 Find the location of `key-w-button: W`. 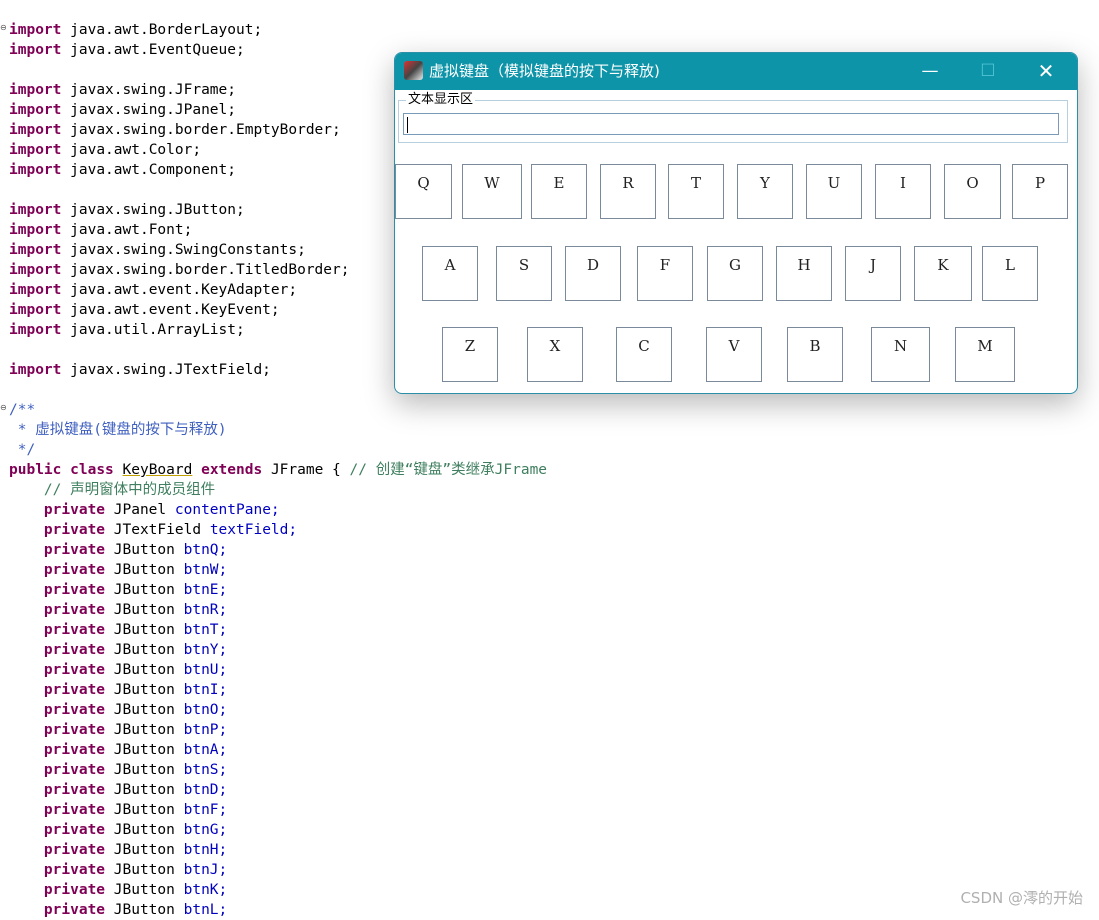

key-w-button: W is located at coordinates (492, 191).